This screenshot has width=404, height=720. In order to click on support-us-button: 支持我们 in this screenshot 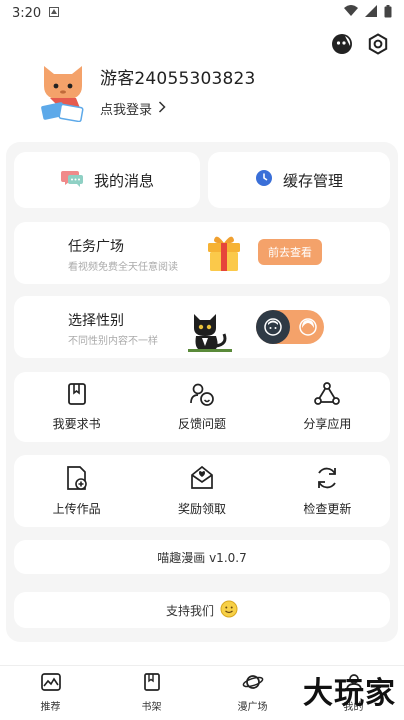, I will do `click(202, 610)`.